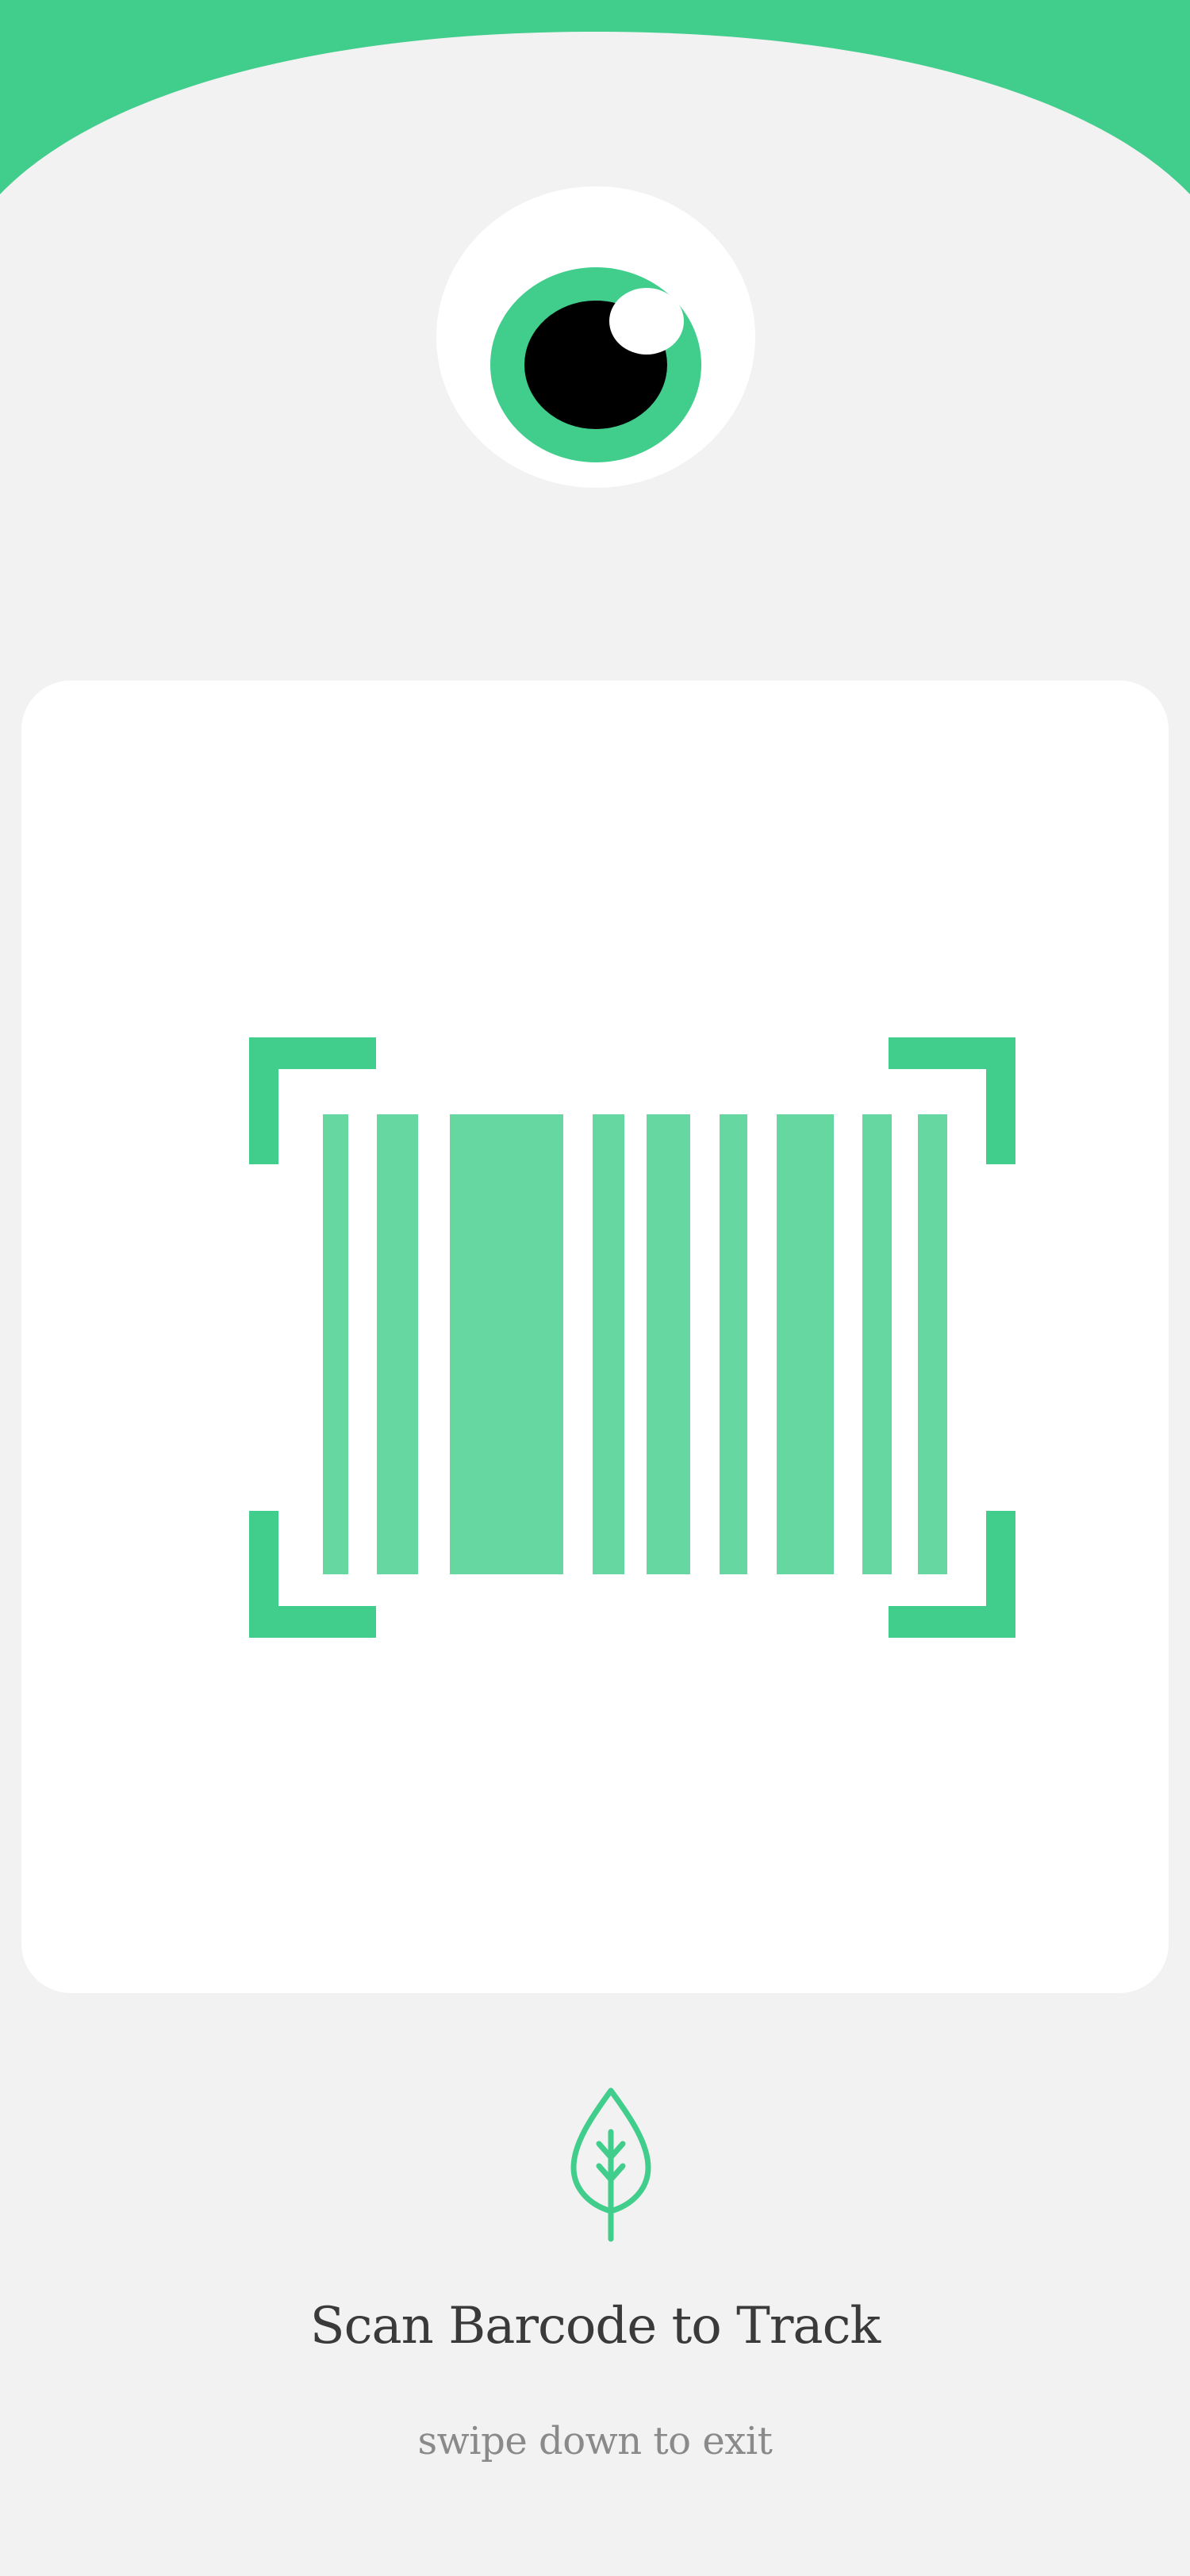 Image resolution: width=1190 pixels, height=2576 pixels. Describe the element at coordinates (595, 2326) in the screenshot. I see `scan-title: Scan Barcode to Track` at that location.